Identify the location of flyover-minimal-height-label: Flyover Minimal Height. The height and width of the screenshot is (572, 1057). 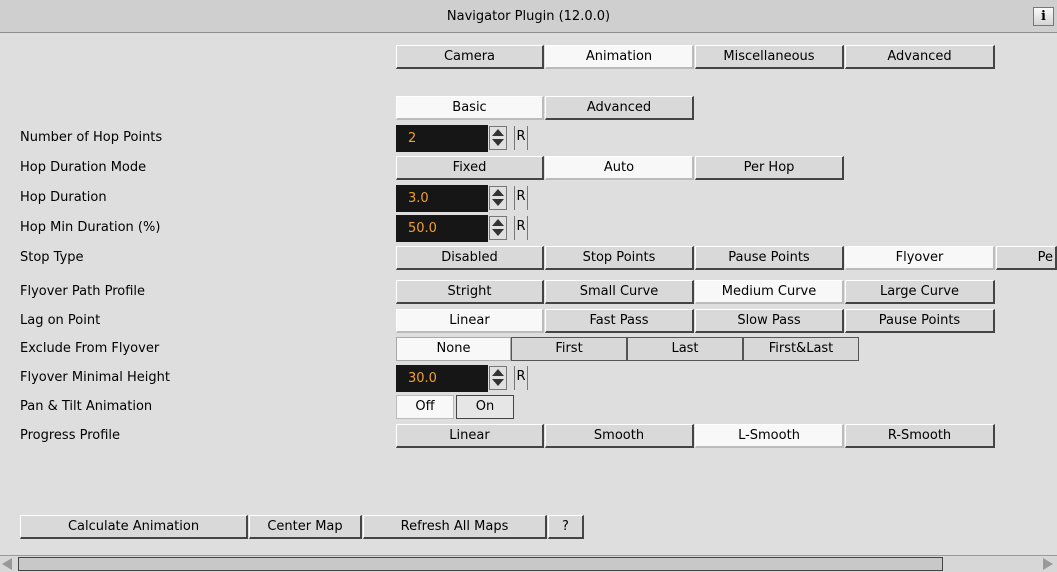
(95, 377).